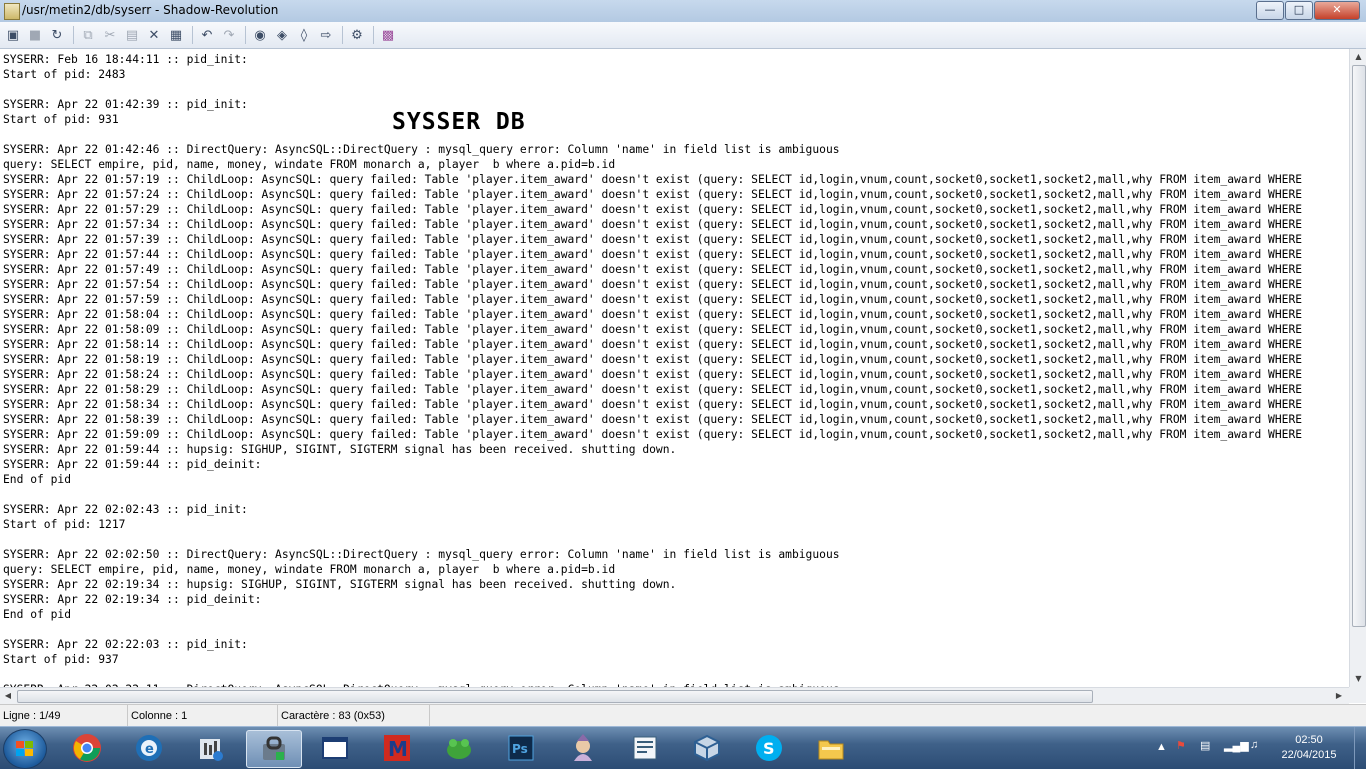 The image size is (1366, 769). What do you see at coordinates (88, 35) in the screenshot?
I see `copy-icon: ⧉` at bounding box center [88, 35].